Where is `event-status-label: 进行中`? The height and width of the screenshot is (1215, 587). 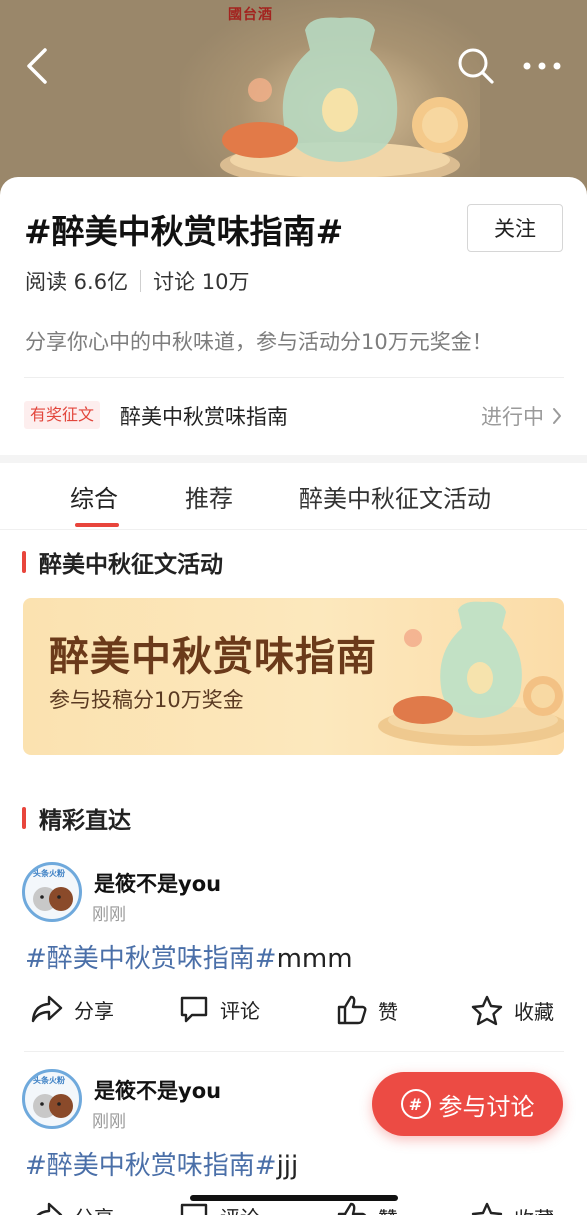
event-status-label: 进行中 is located at coordinates (512, 417).